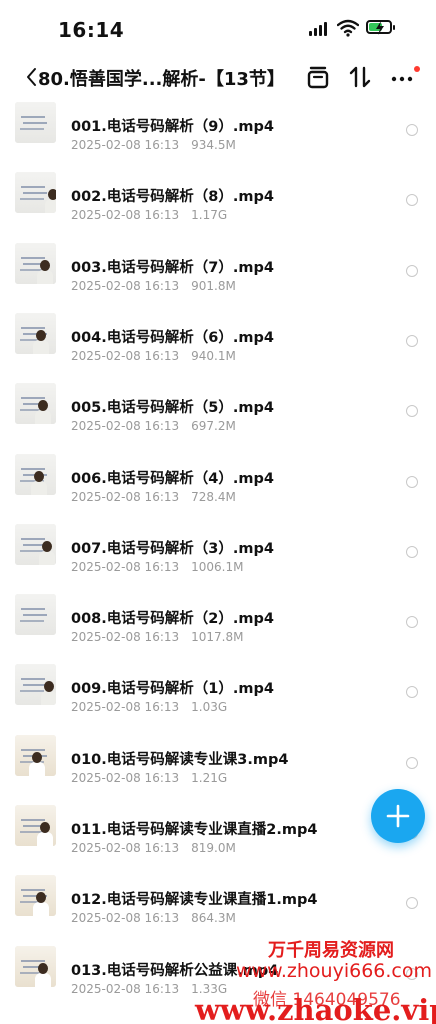 This screenshot has height=1024, width=436. I want to click on file-meta: 2025-02-08 16:13 934.5M, so click(153, 145).